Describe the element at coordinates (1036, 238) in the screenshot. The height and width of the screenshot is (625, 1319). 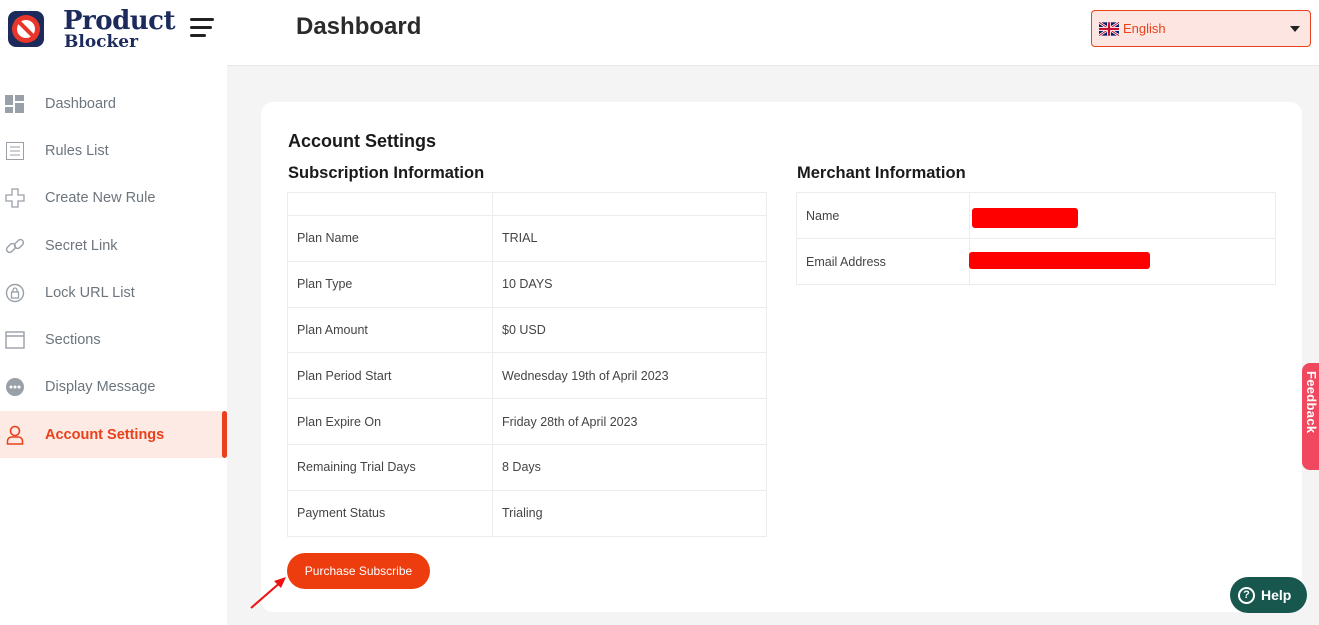
I see `merchant-table: Name Email Address` at that location.